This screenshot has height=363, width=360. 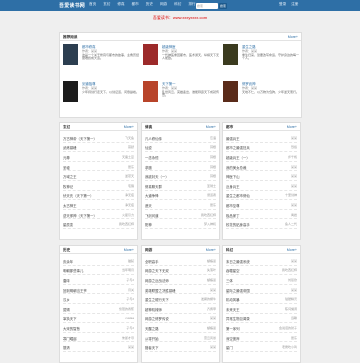 I want to click on book-name: 第一序列, so click(x=233, y=328).